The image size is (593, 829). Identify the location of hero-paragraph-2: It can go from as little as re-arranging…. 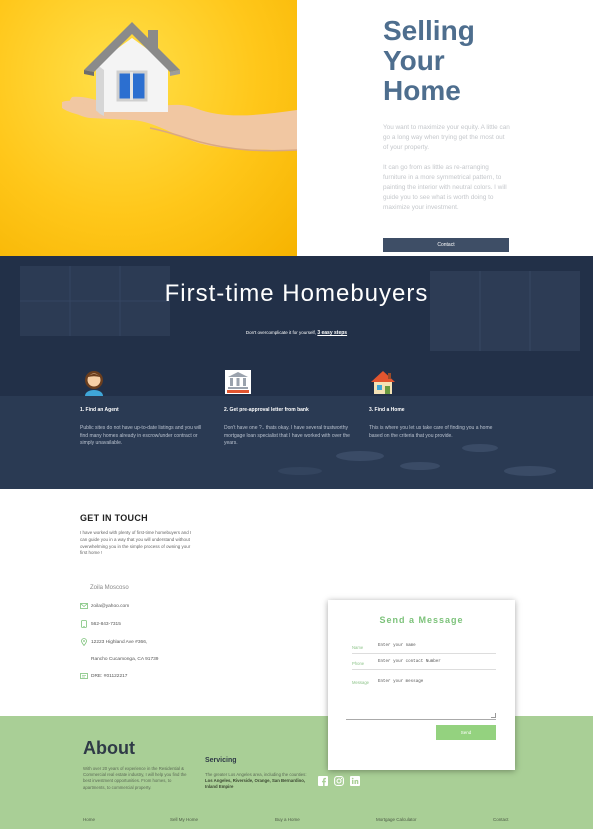
(445, 187).